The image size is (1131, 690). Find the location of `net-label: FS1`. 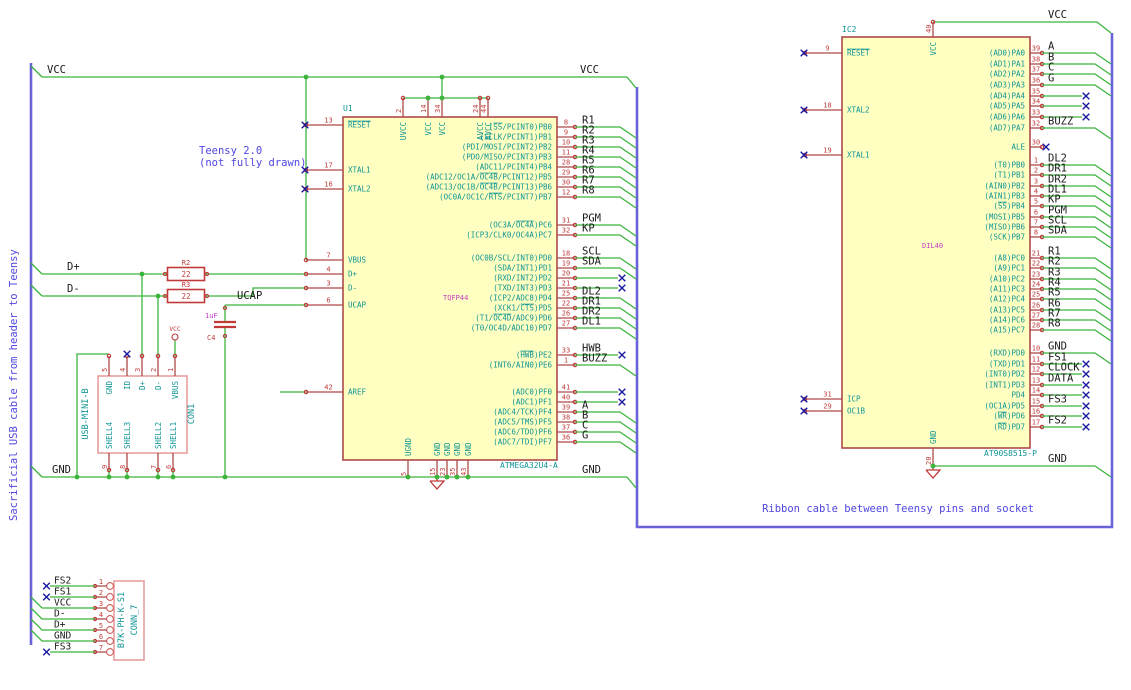

net-label: FS1 is located at coordinates (62, 592).